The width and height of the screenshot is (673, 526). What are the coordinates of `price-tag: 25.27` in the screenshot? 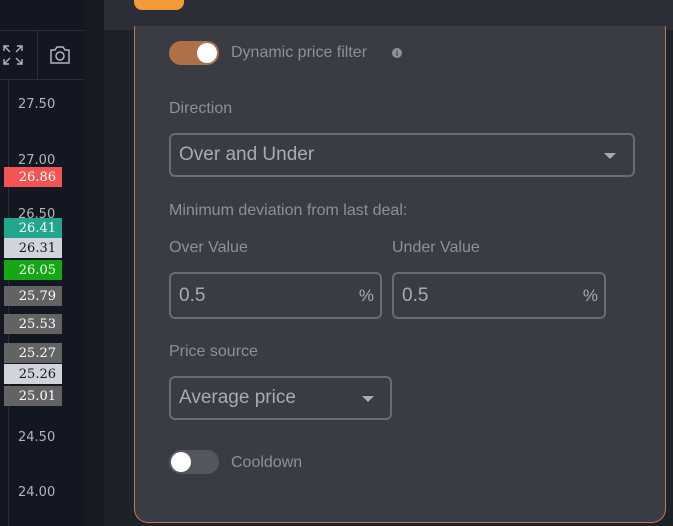 It's located at (33, 353).